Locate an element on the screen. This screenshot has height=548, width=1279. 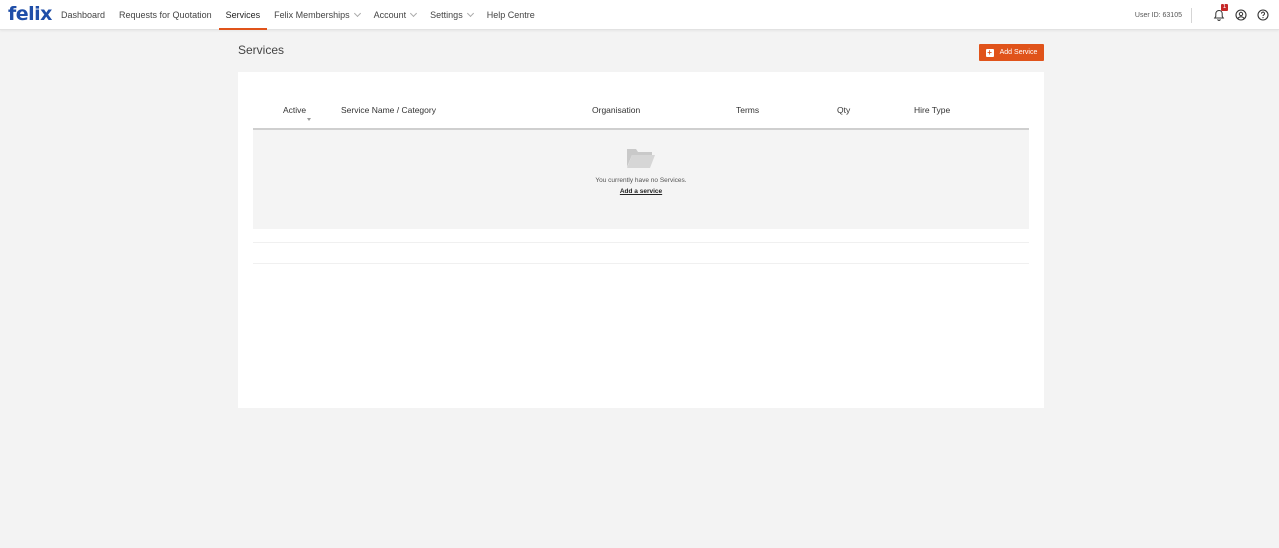
column-header-hire-type: Hire Type is located at coordinates (932, 110).